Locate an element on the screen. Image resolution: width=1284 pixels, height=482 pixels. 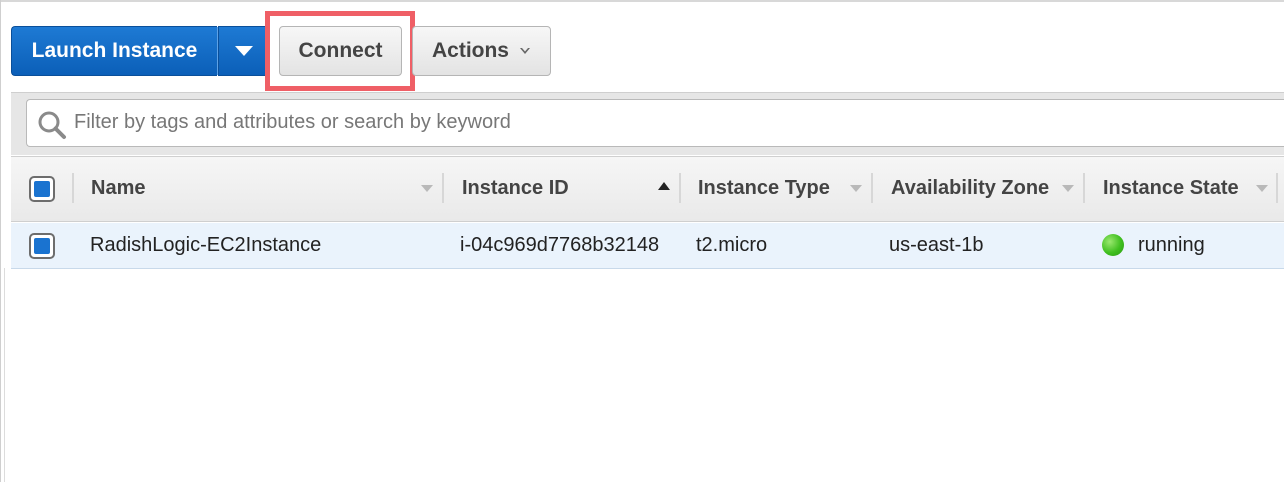
page-top-border is located at coordinates (642, 1).